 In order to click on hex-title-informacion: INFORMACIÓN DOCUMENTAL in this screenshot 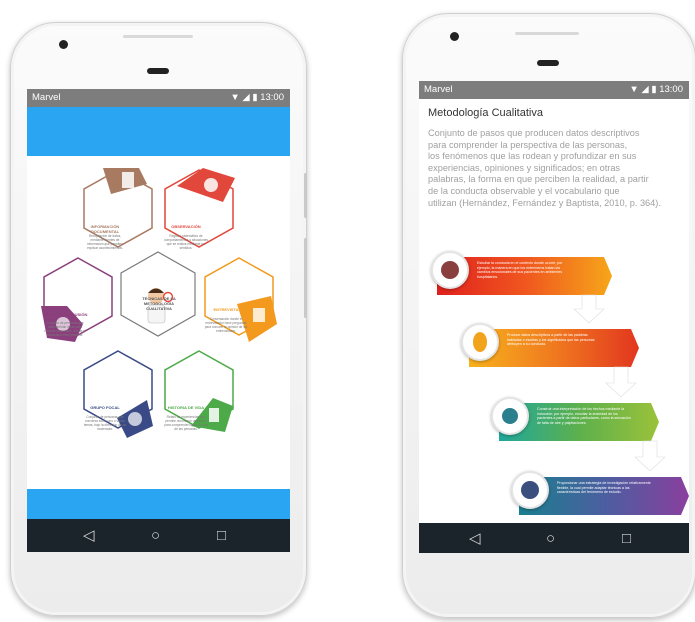, I will do `click(105, 229)`.